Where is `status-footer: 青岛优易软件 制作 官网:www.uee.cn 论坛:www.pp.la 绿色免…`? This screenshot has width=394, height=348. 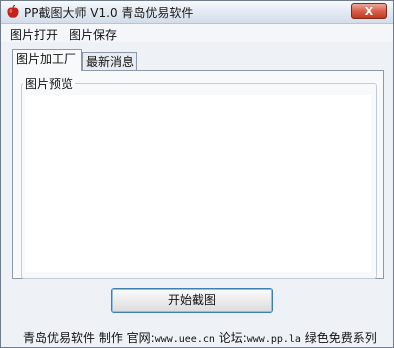 status-footer: 青岛优易软件 制作 官网:www.uee.cn 论坛:www.pp.la 绿色免… is located at coordinates (200, 337).